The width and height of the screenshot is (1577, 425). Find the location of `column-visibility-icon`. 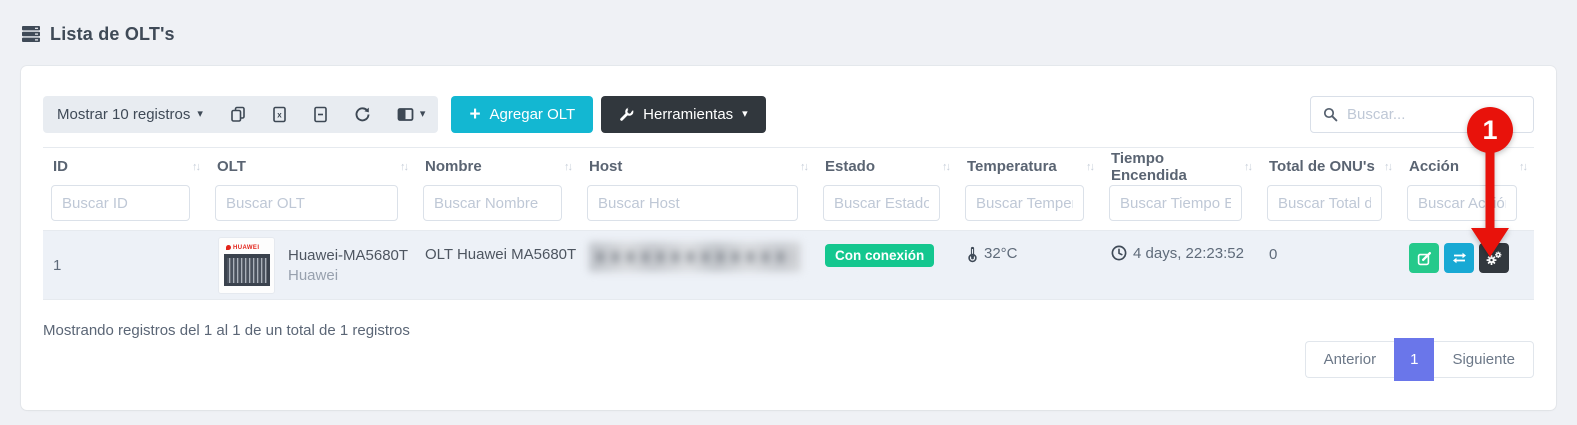

column-visibility-icon is located at coordinates (405, 114).